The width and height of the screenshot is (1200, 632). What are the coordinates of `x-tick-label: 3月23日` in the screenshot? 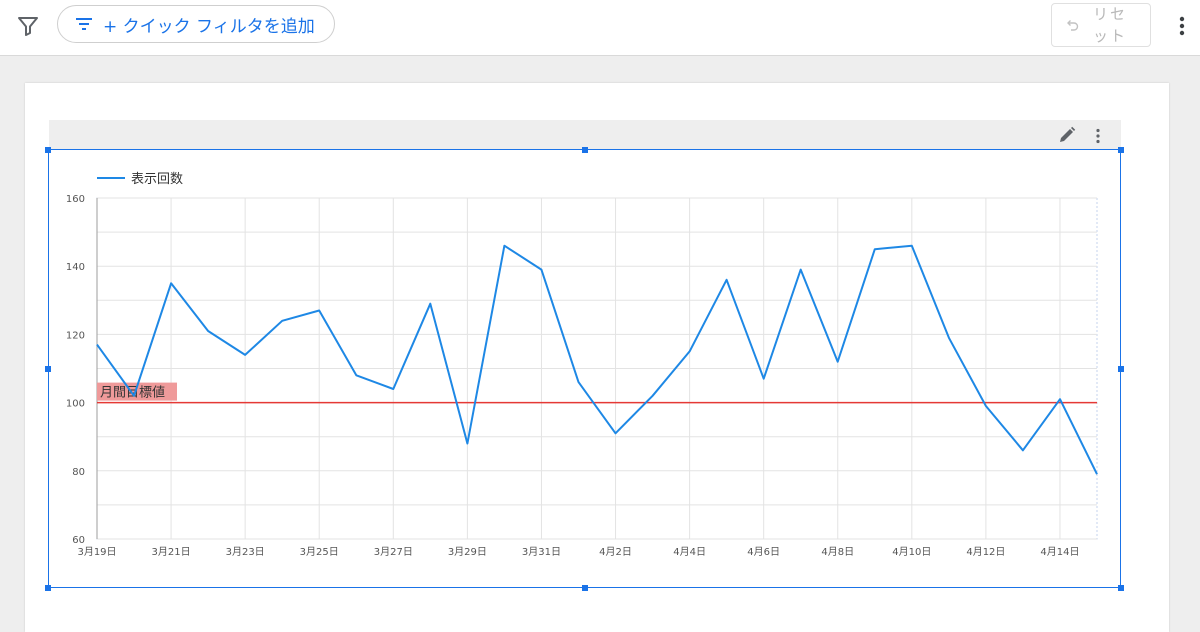 It's located at (245, 552).